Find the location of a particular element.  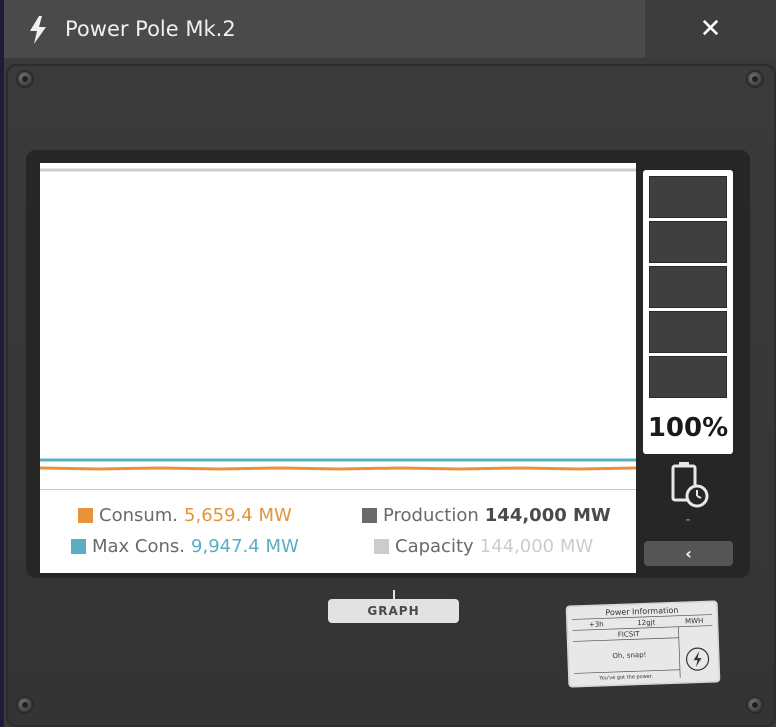

production-label: Production is located at coordinates (431, 515).